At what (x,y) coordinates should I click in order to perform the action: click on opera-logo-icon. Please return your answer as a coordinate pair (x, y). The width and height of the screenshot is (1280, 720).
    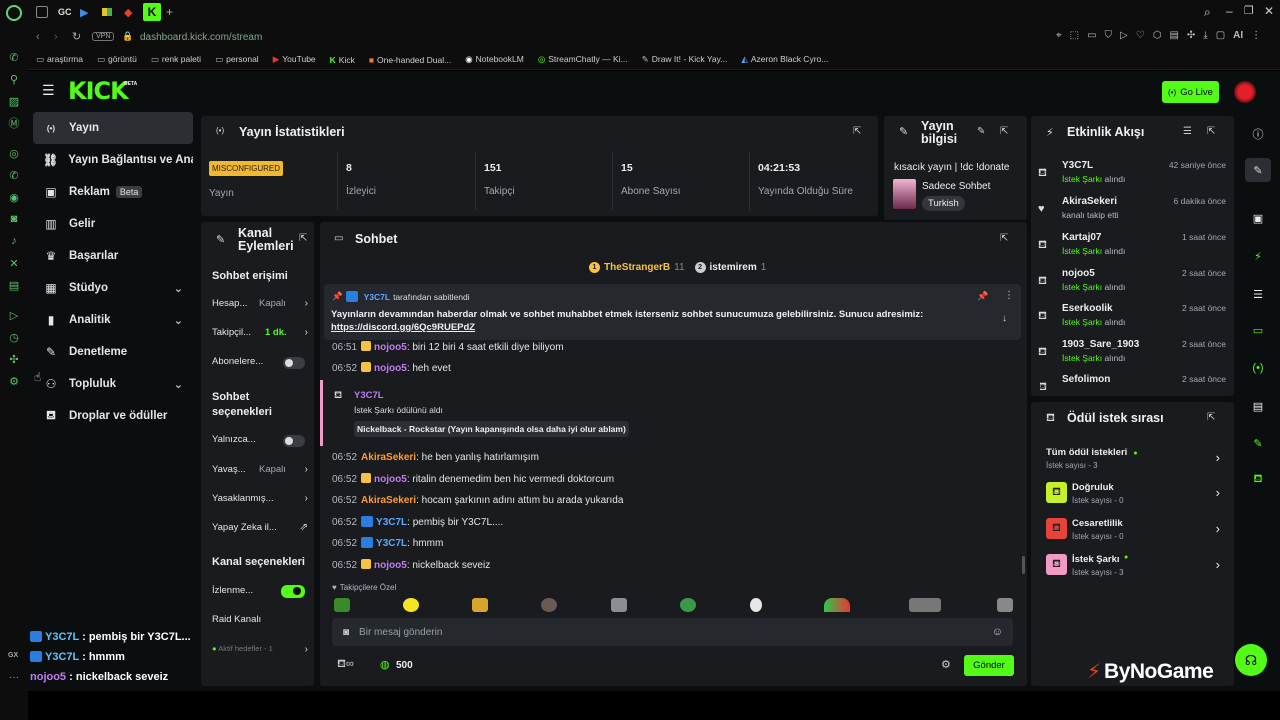
    Looking at the image, I should click on (14, 13).